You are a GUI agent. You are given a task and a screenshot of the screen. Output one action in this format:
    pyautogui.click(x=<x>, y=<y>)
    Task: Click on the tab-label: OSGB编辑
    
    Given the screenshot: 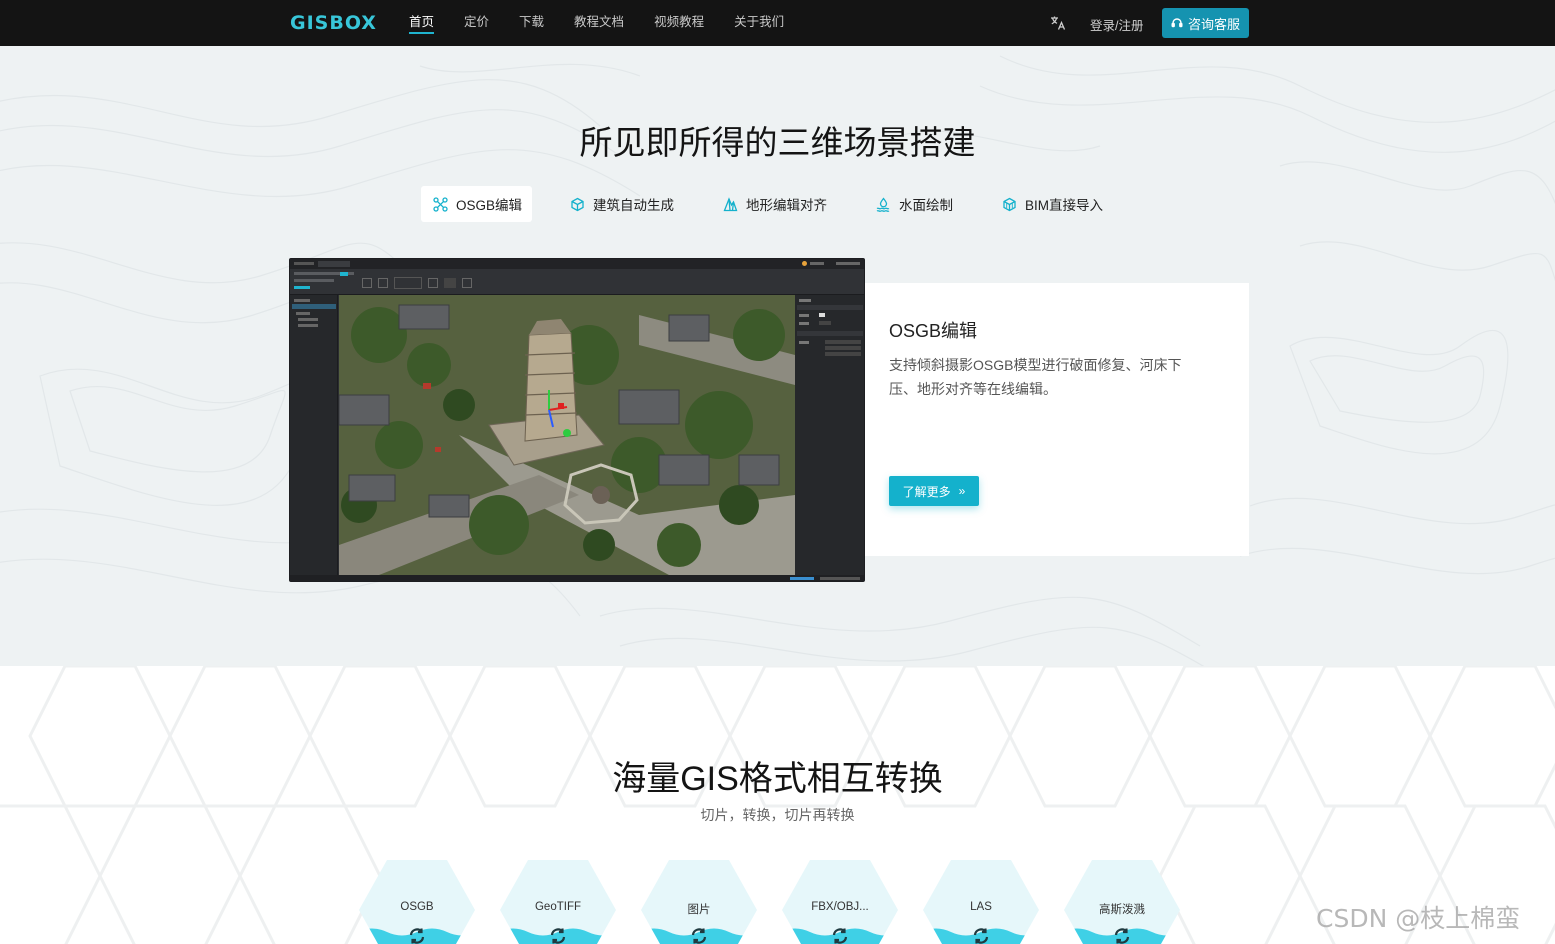 What is the action you would take?
    pyautogui.click(x=489, y=205)
    